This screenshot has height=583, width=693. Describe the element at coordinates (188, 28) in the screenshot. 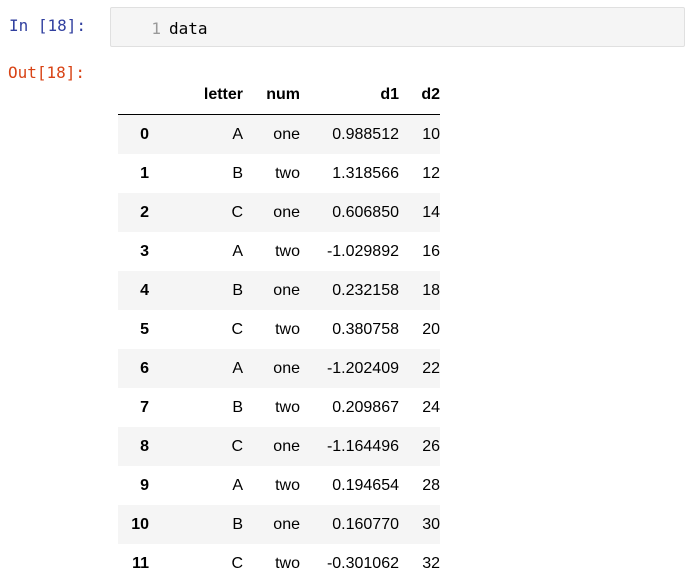

I see `code-text: data` at that location.